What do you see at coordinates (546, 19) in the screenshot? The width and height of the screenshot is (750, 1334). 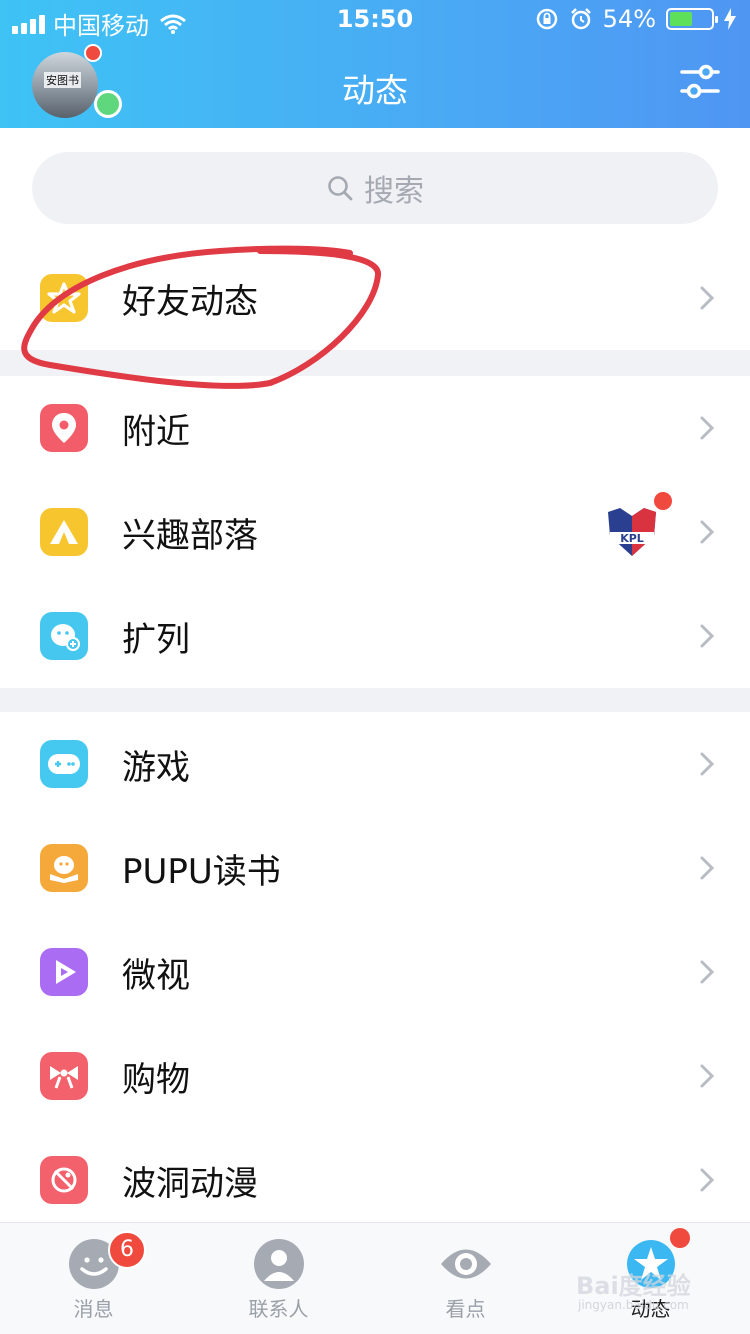 I see `rotation-lock-icon` at bounding box center [546, 19].